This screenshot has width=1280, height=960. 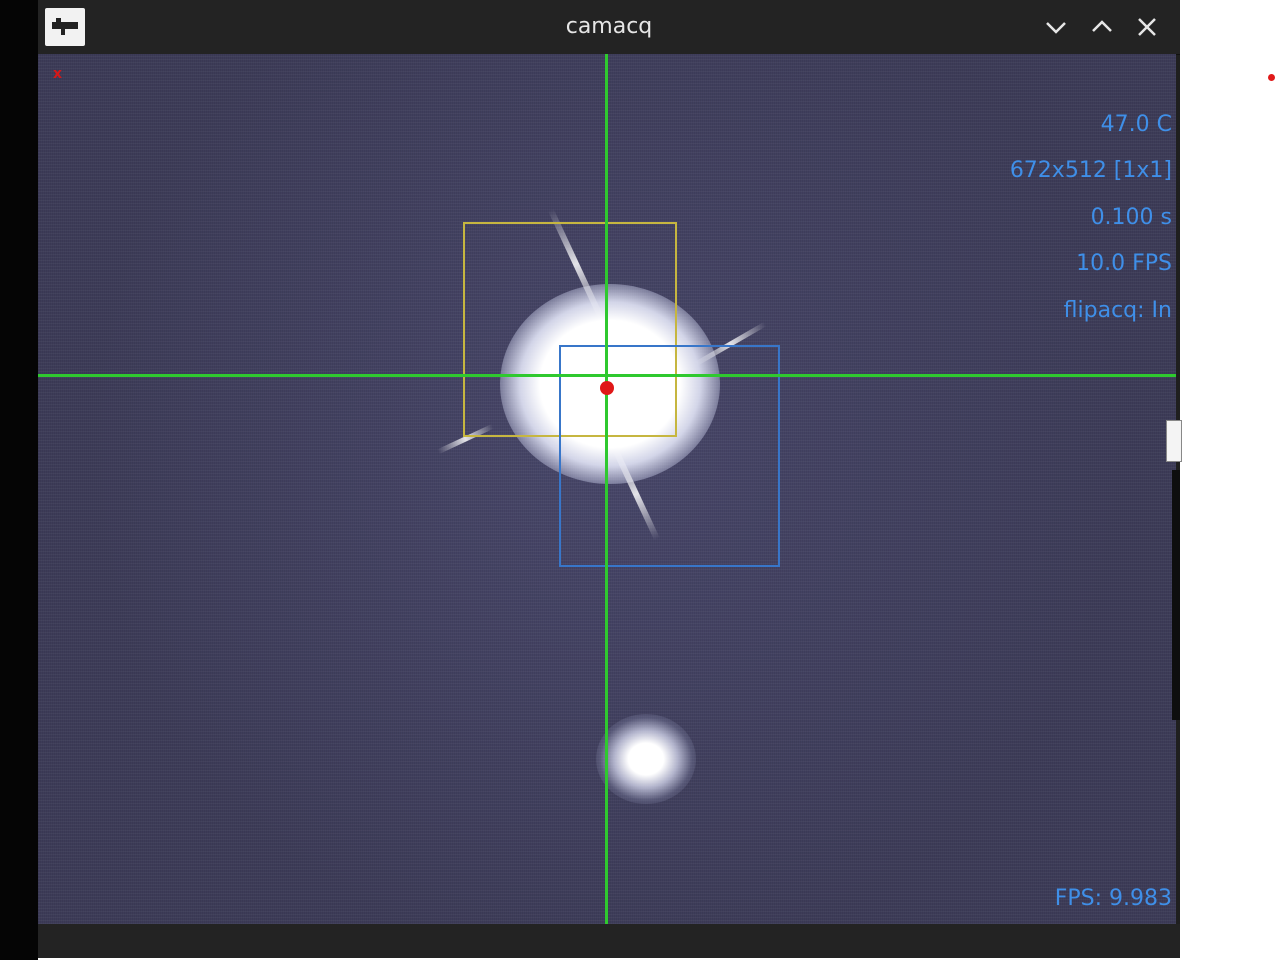 I want to click on chevron-up-icon, so click(x=1102, y=26).